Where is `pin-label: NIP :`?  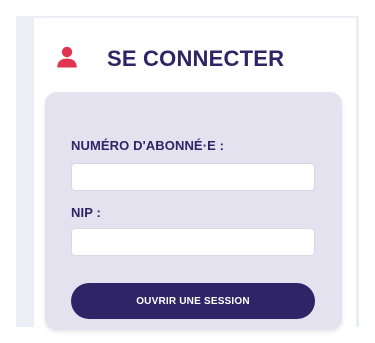 pin-label: NIP : is located at coordinates (86, 212).